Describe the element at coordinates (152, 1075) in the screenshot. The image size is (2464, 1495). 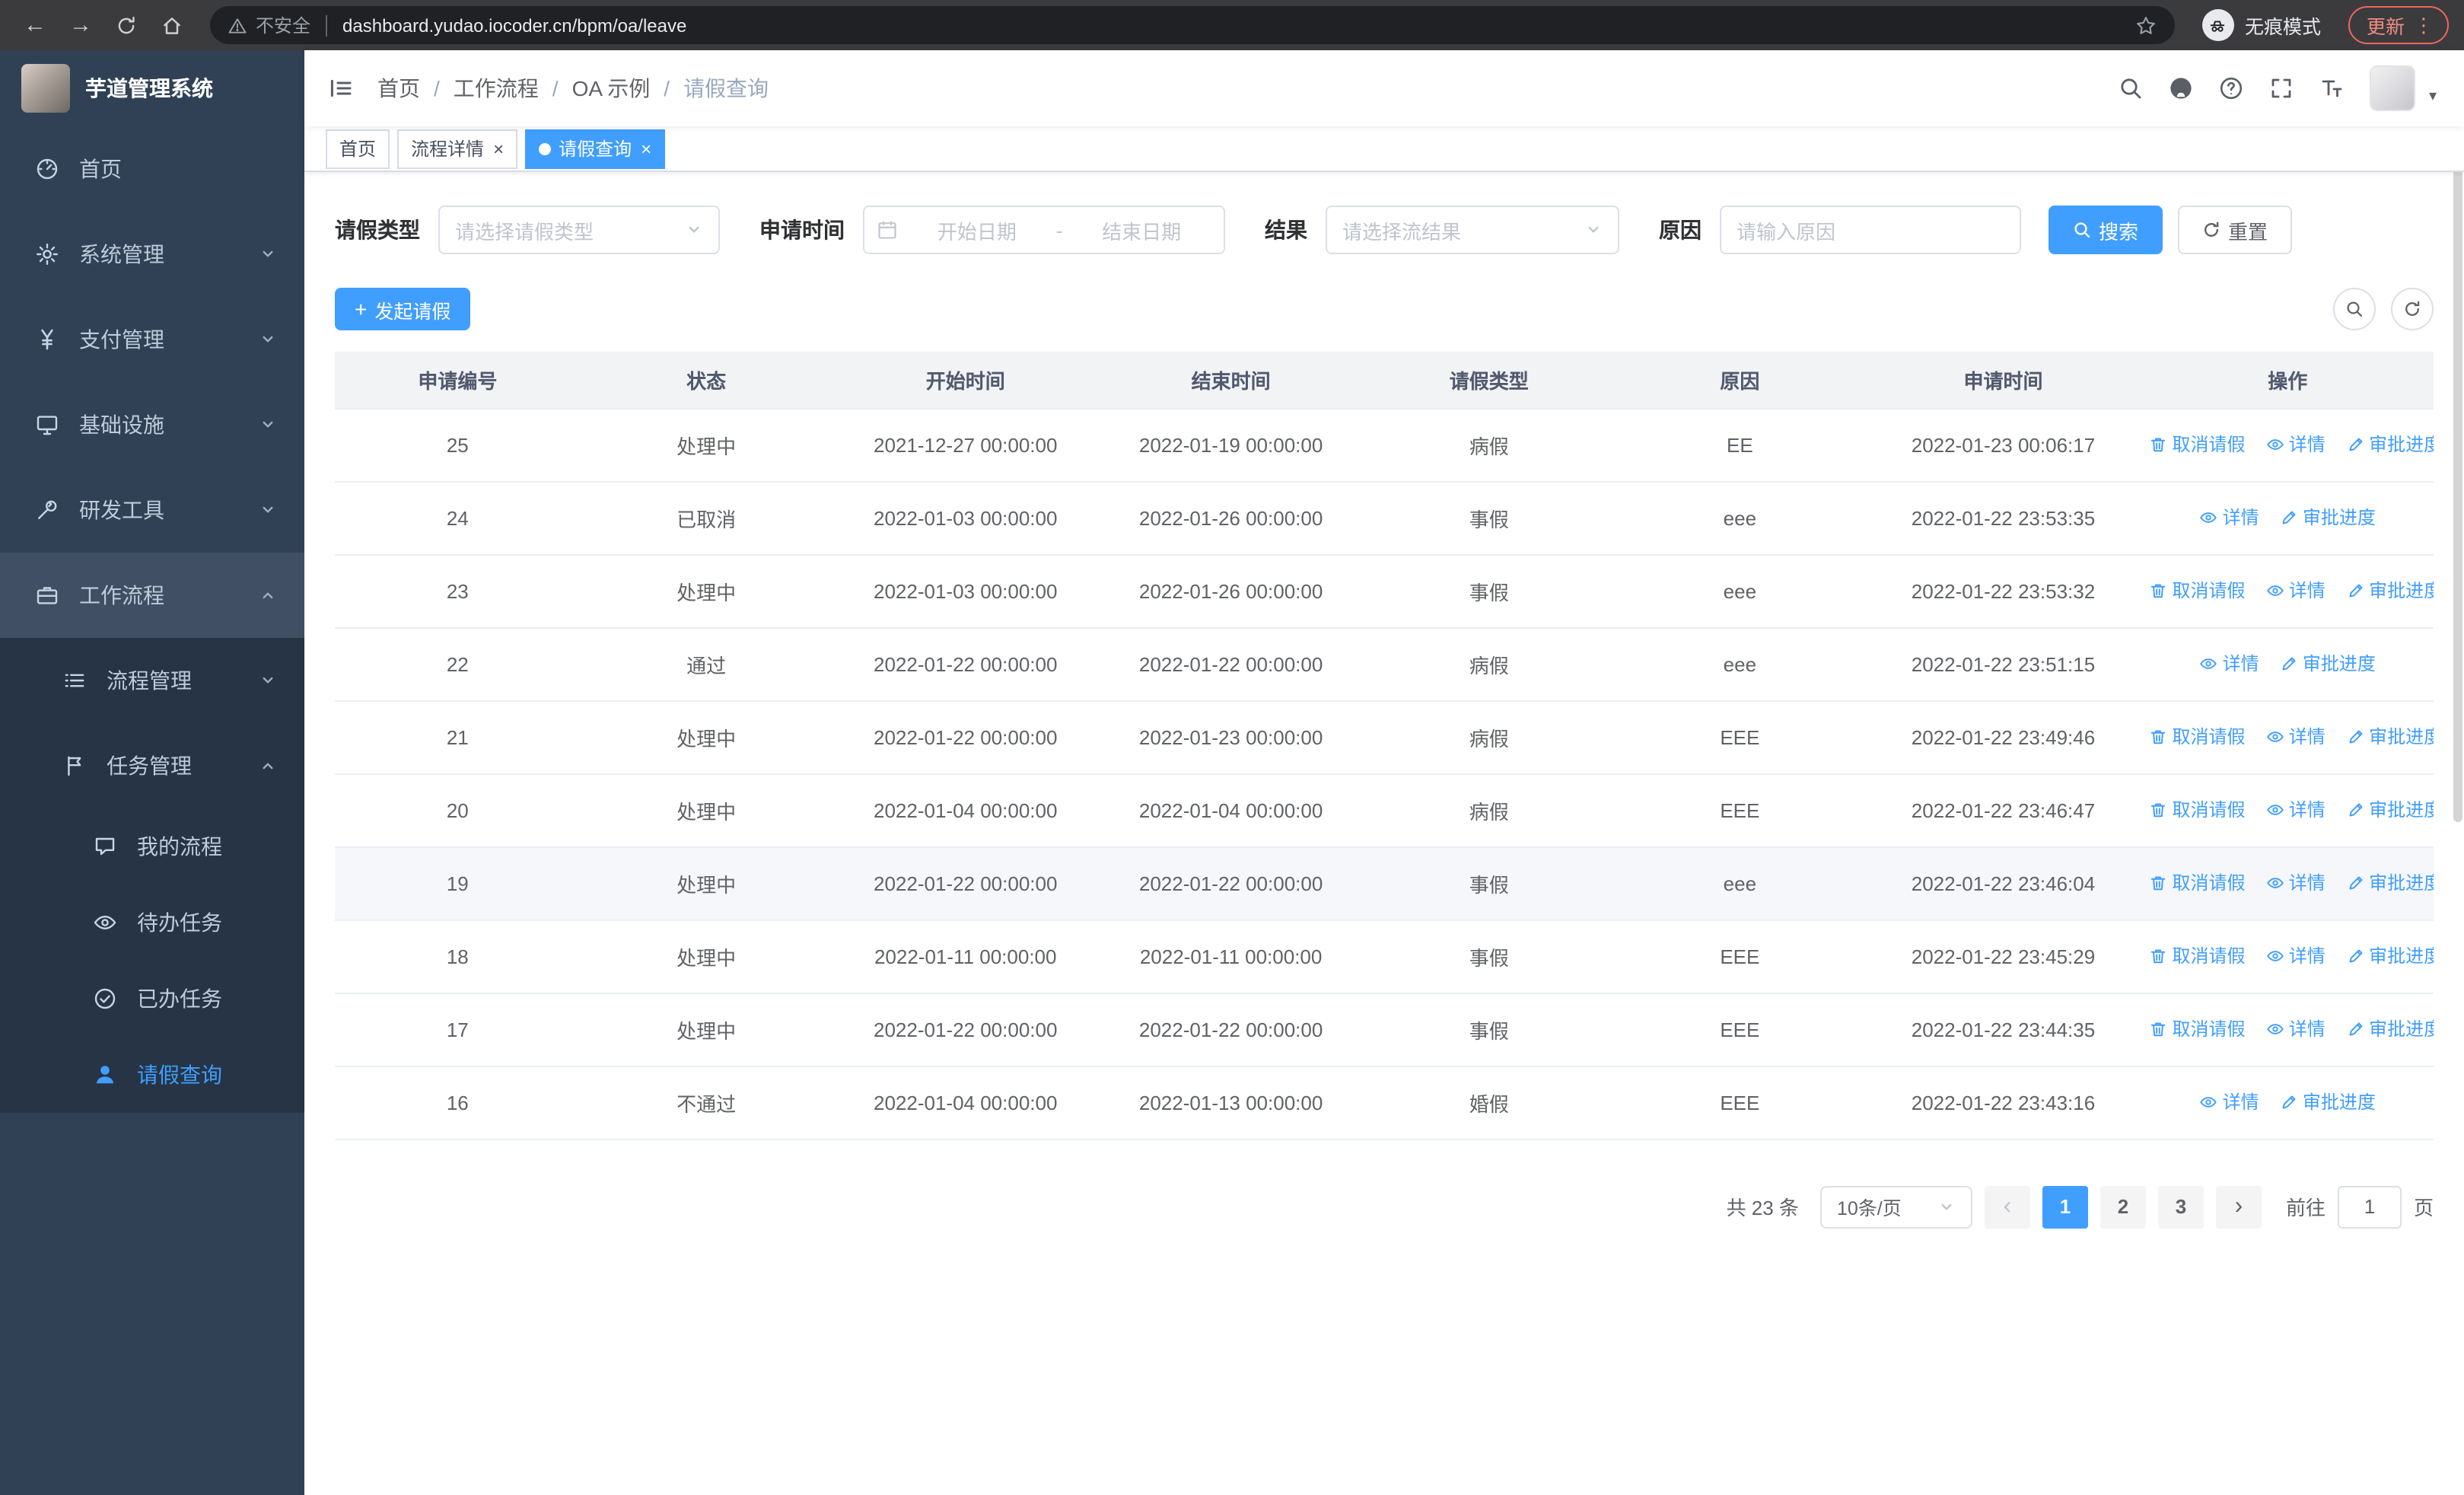
I see `sidebar-item-leave-query: 请假查询` at that location.